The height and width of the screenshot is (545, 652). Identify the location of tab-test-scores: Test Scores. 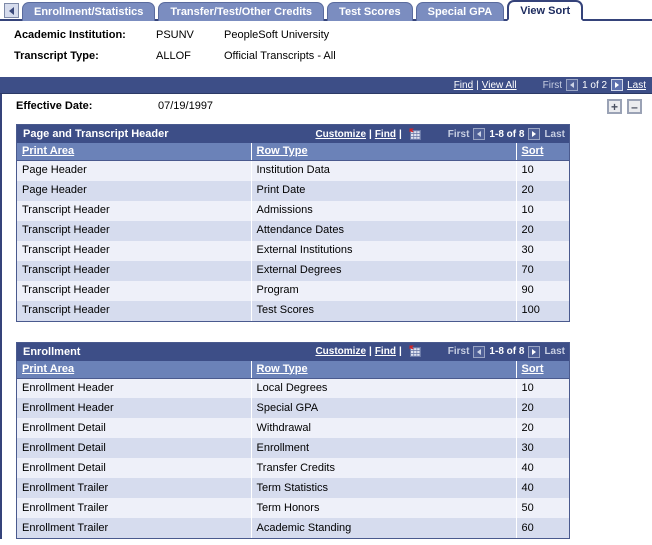
(370, 11).